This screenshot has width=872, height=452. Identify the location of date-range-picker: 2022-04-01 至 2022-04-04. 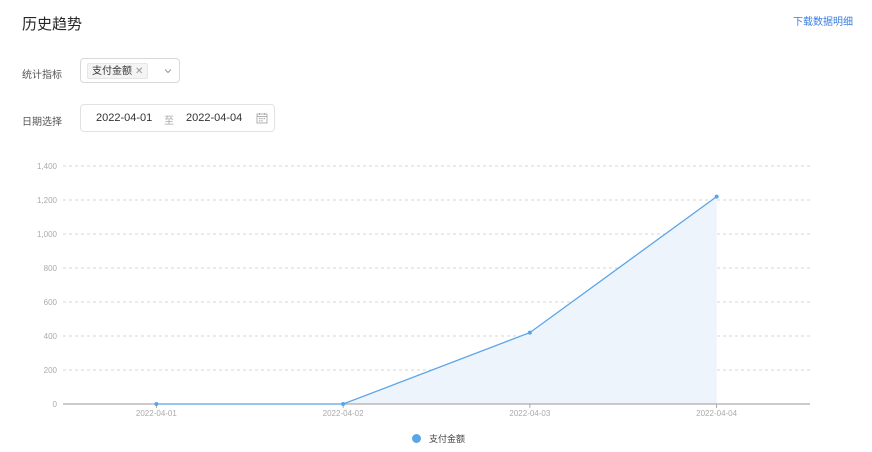
(177, 118).